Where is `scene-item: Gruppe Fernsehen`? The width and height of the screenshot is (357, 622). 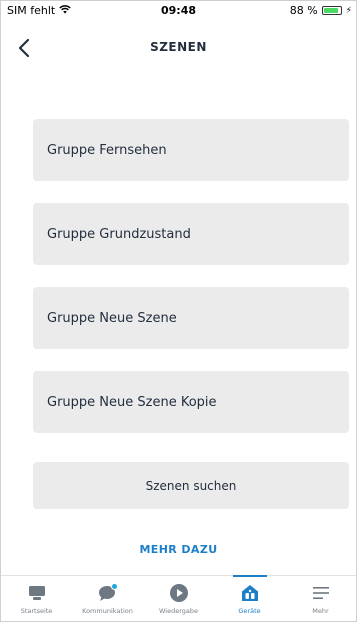 scene-item: Gruppe Fernsehen is located at coordinates (191, 150).